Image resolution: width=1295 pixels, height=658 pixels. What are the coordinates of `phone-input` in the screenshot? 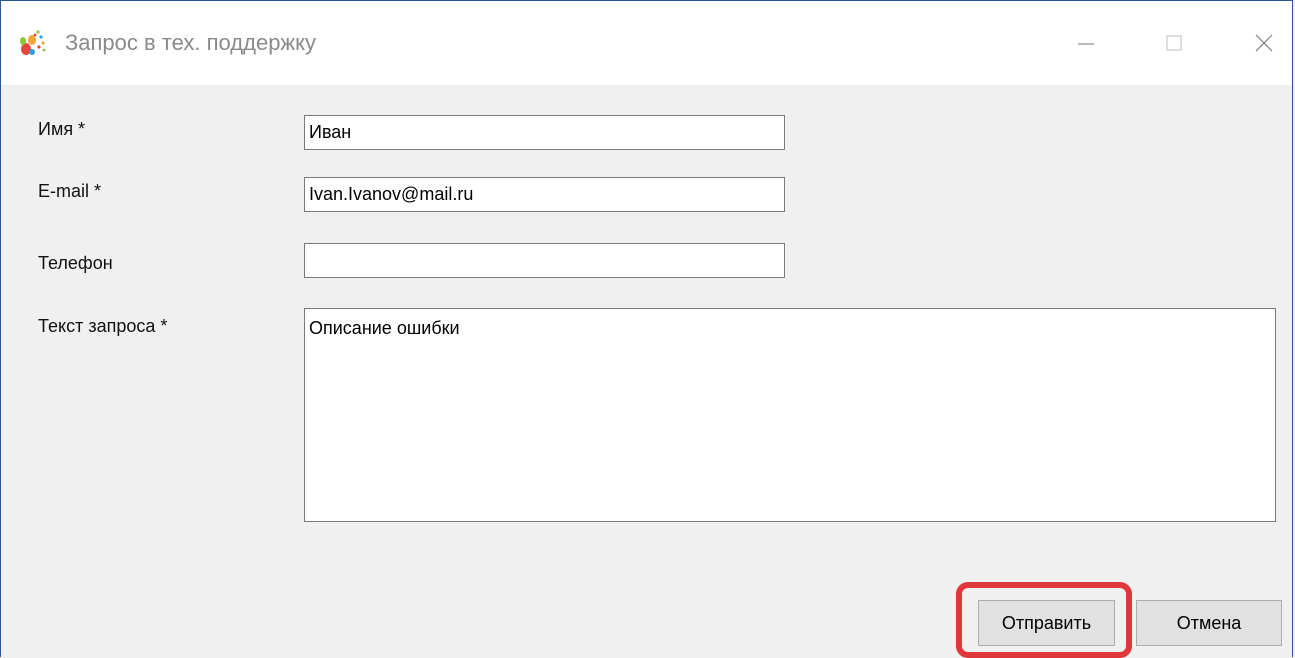 It's located at (544, 260).